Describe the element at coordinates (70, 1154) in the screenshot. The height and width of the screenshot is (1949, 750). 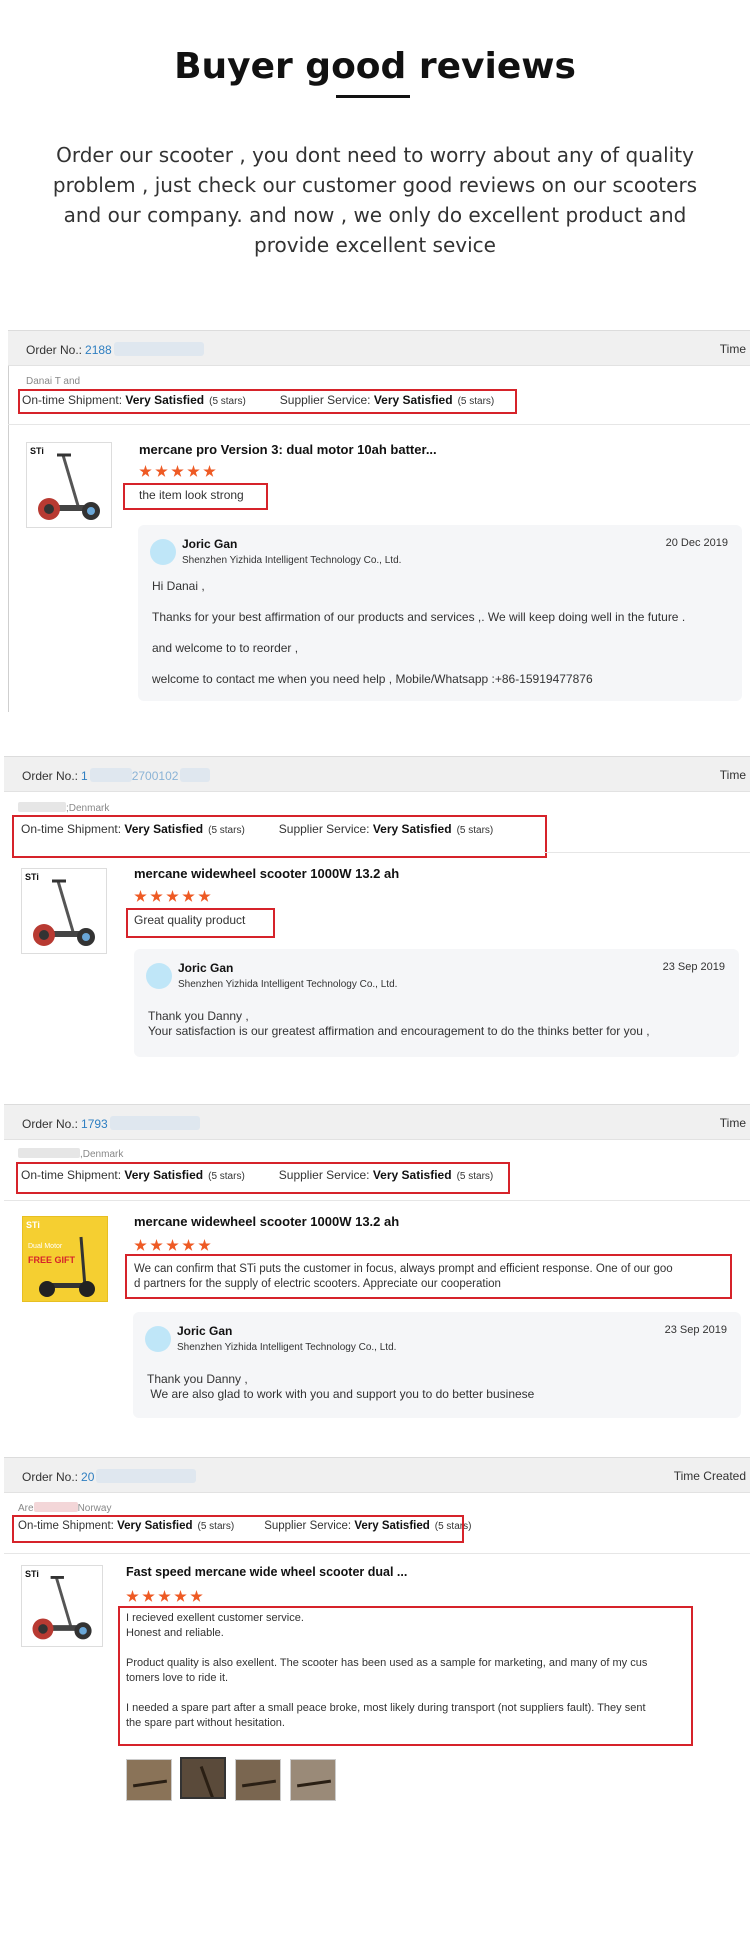
I see `buyer-location: ,Denmark` at that location.